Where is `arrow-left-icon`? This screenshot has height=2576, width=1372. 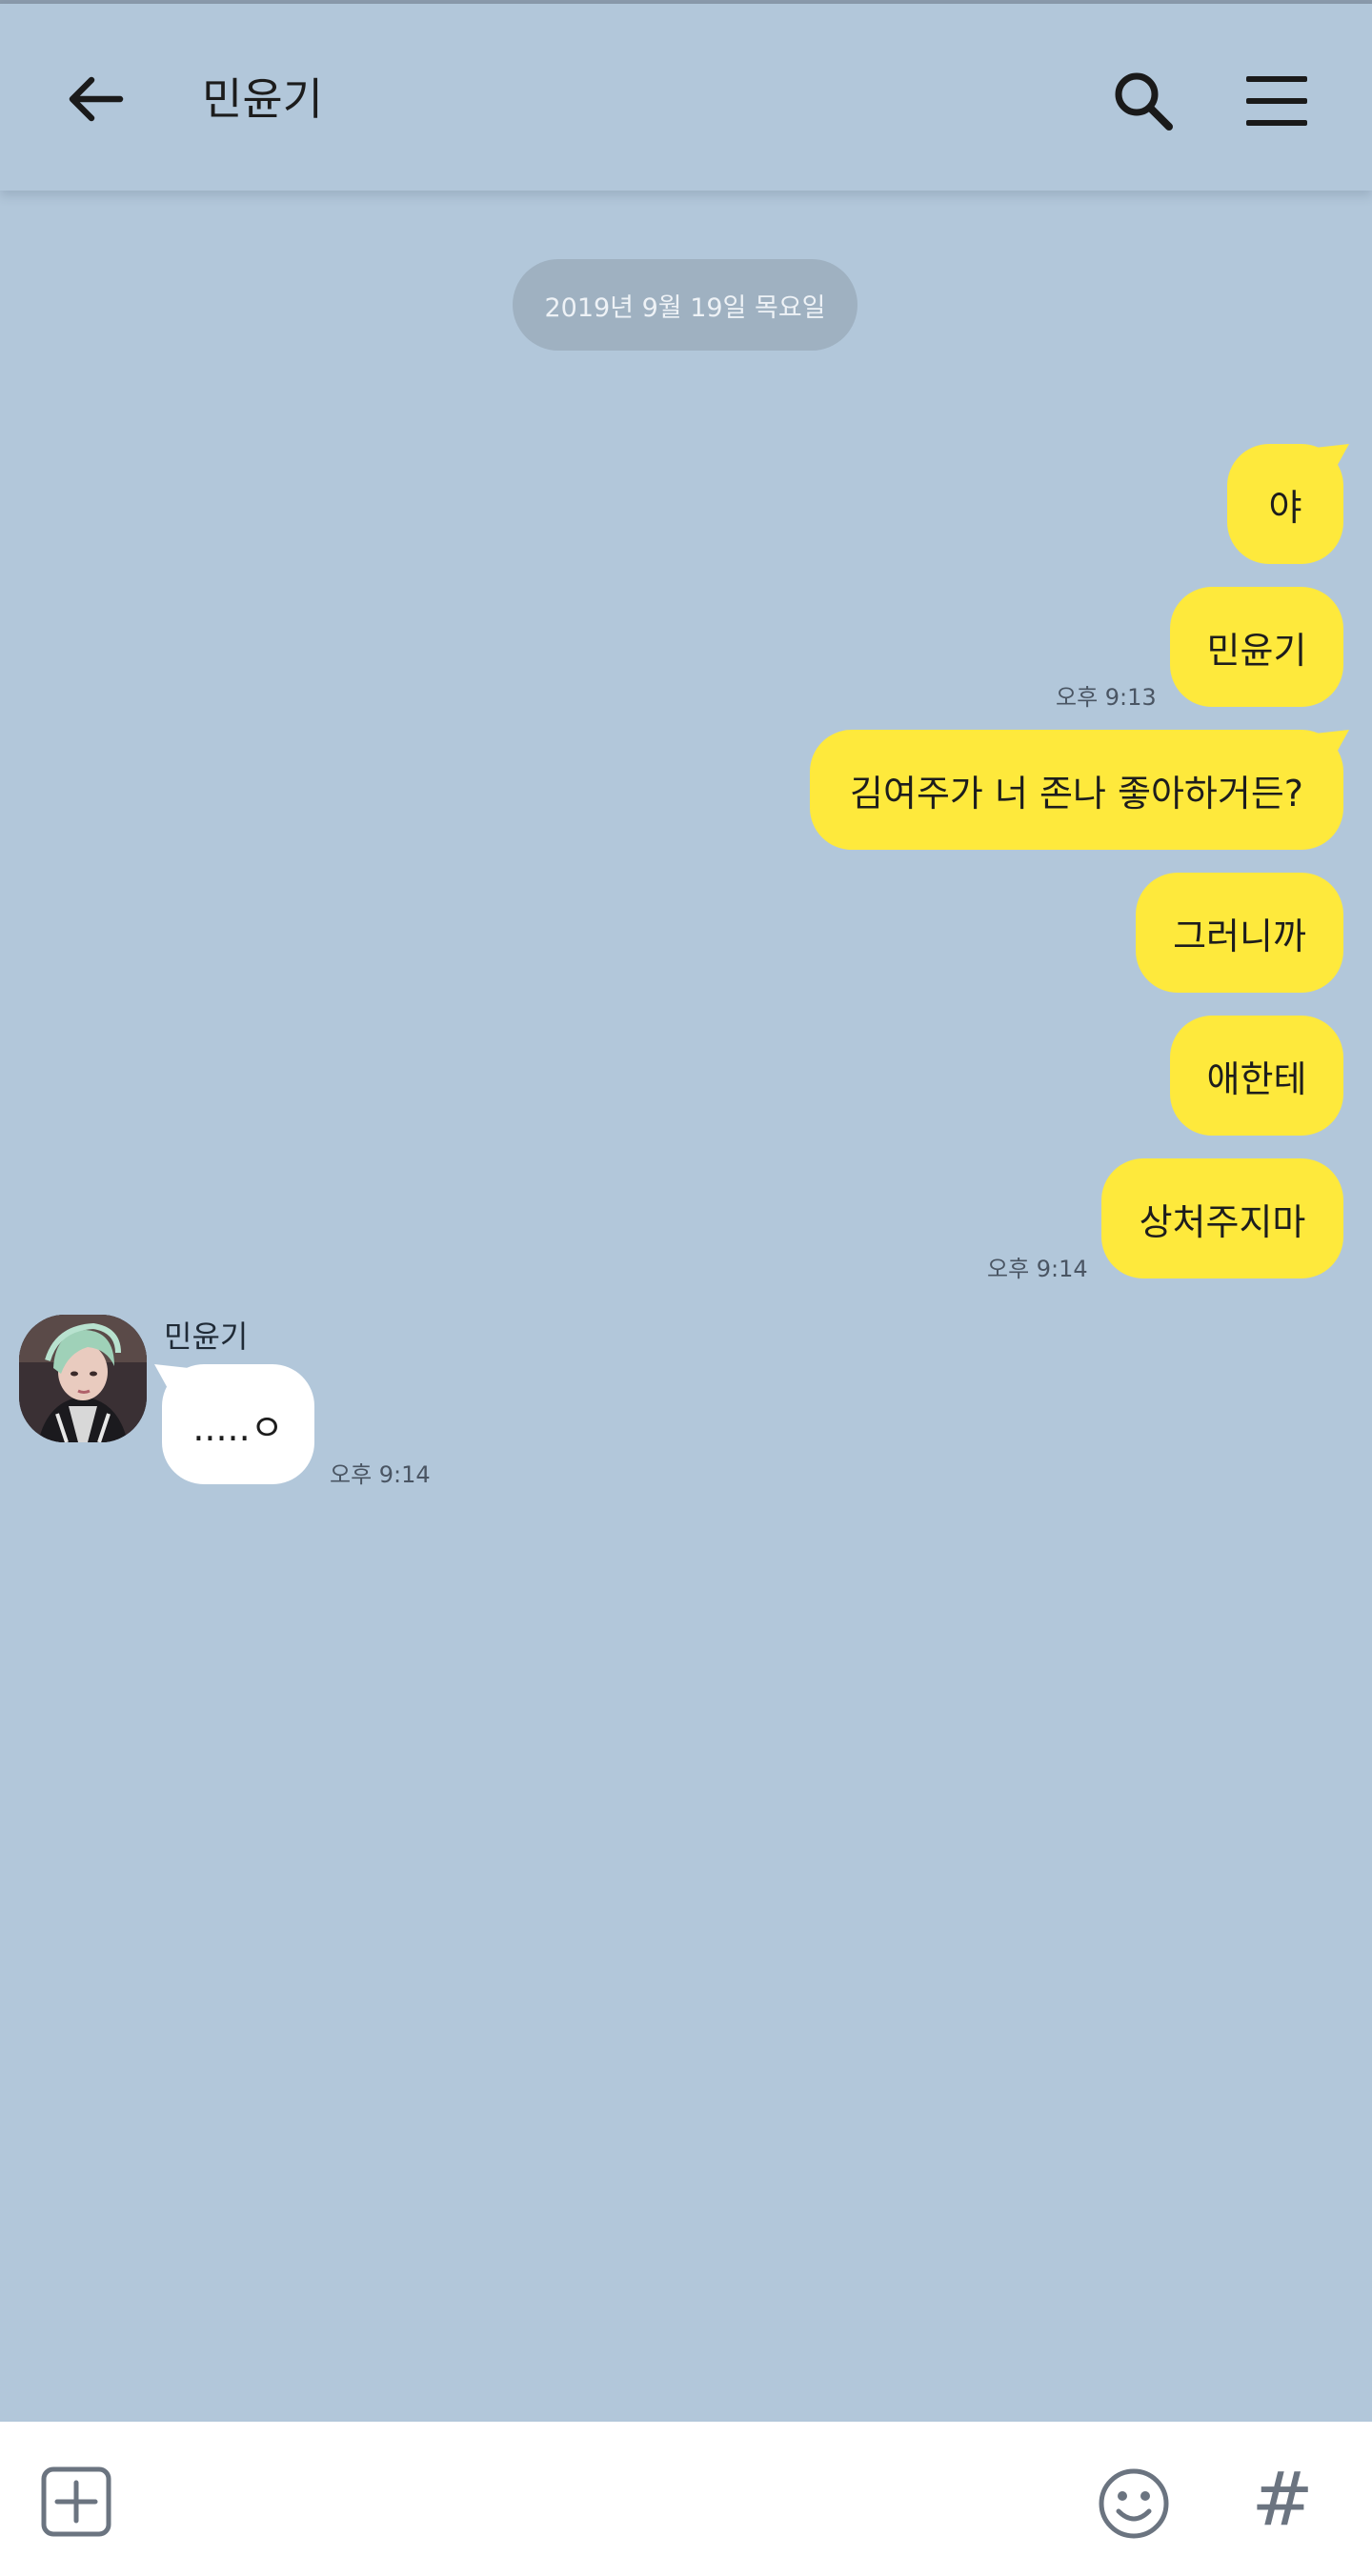
arrow-left-icon is located at coordinates (96, 99).